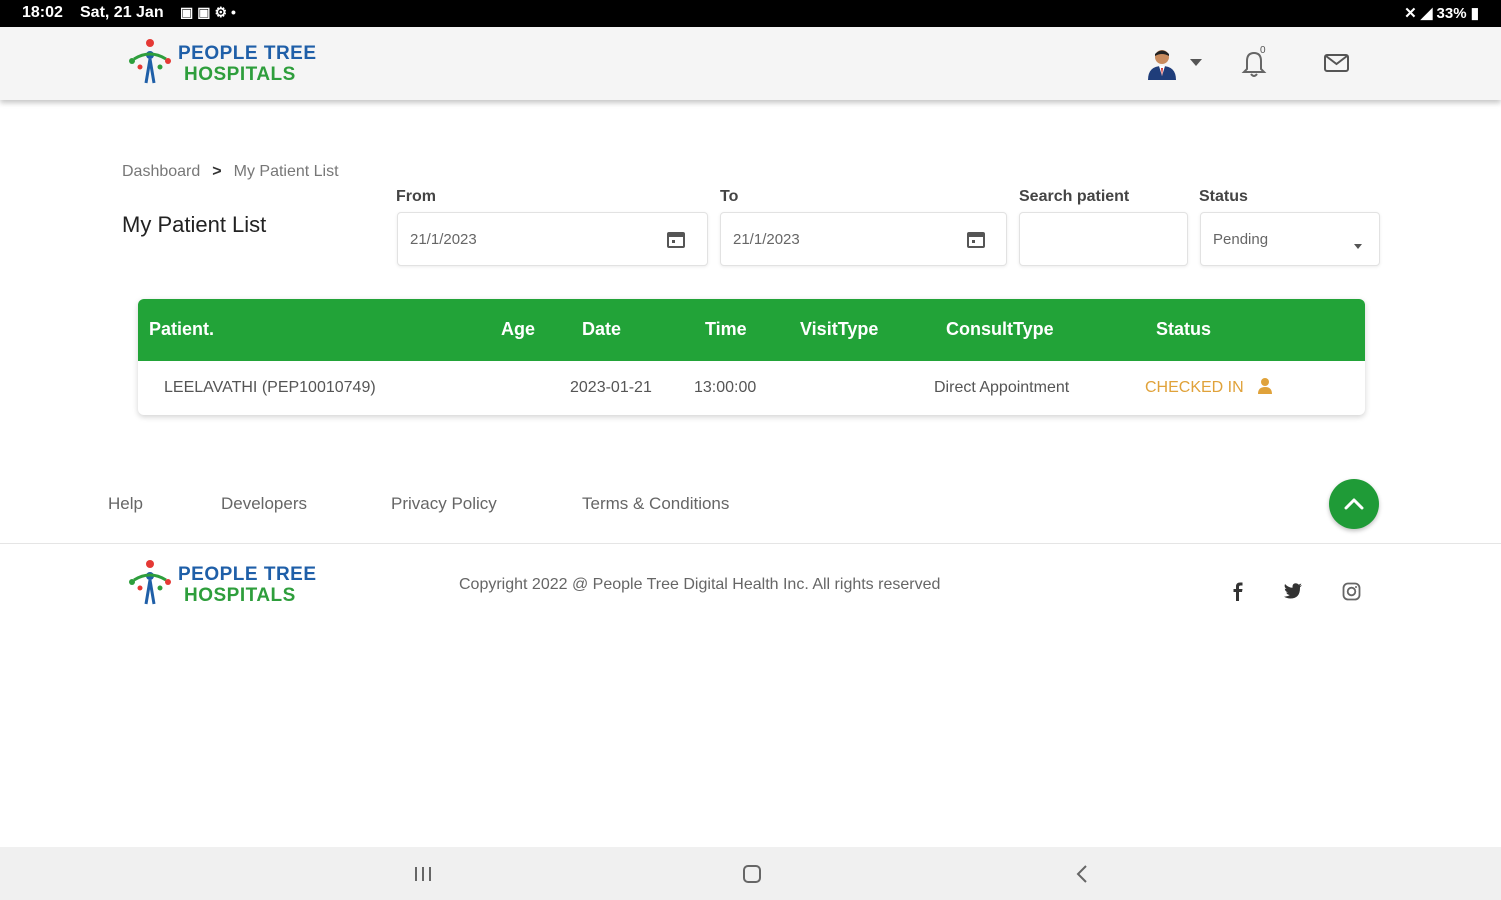 This screenshot has height=900, width=1501. Describe the element at coordinates (125, 504) in the screenshot. I see `footer-link-help: Help` at that location.